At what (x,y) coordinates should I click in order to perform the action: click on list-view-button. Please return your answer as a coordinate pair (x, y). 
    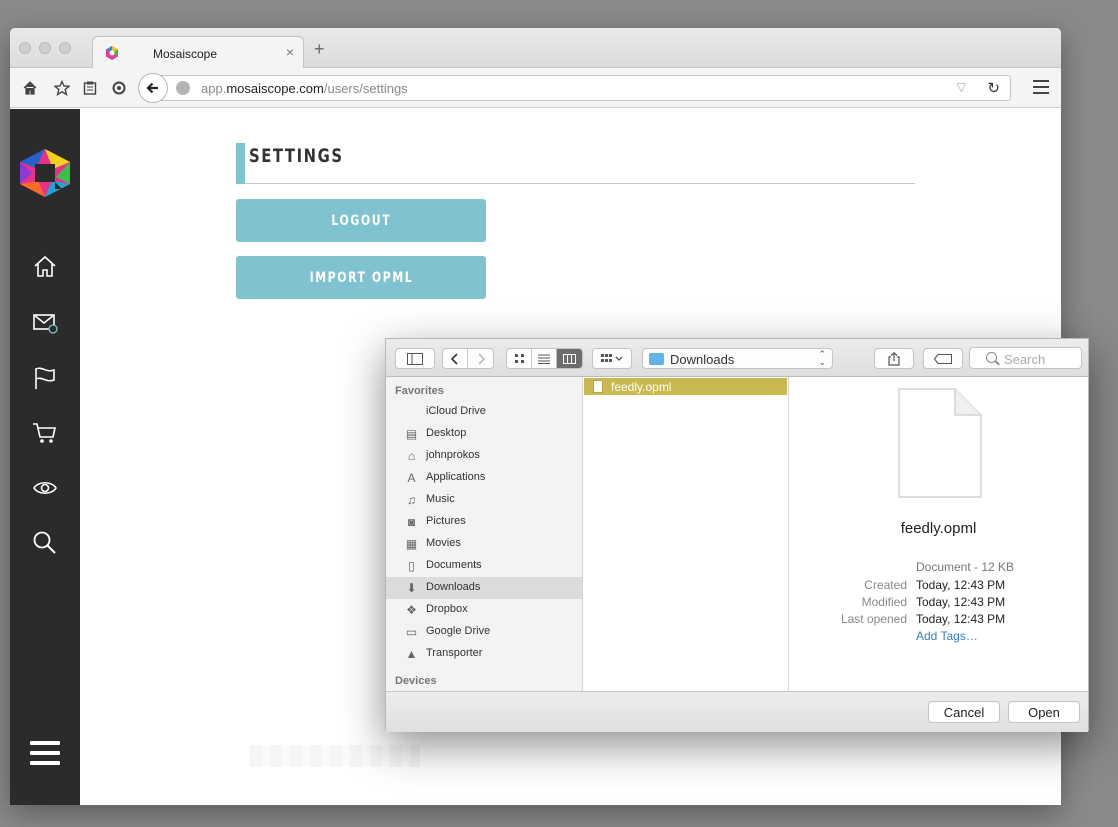
    Looking at the image, I should click on (544, 358).